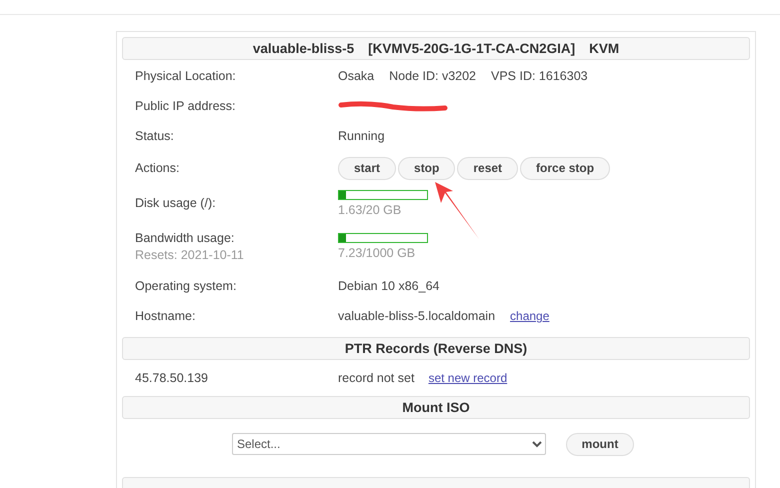  I want to click on field-value: Osaka, so click(356, 76).